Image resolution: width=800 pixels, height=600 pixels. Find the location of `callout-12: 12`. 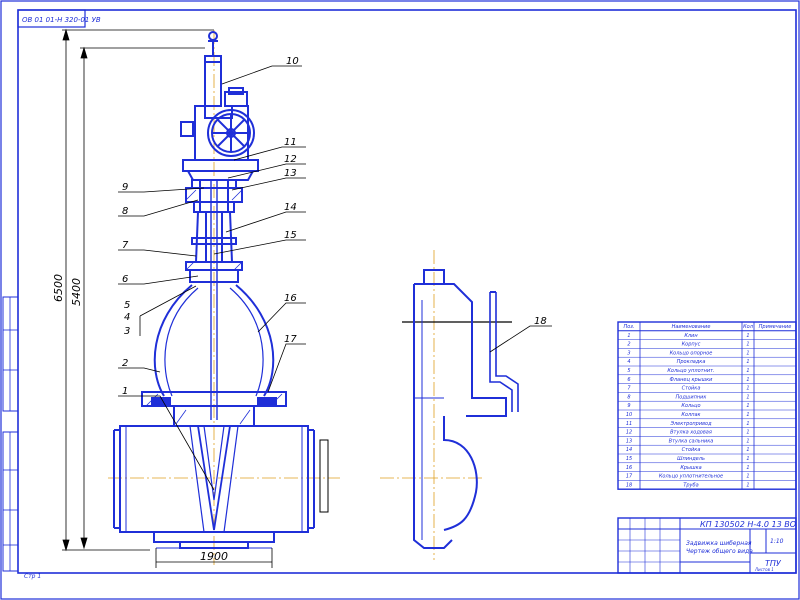

callout-12: 12 is located at coordinates (290, 159).